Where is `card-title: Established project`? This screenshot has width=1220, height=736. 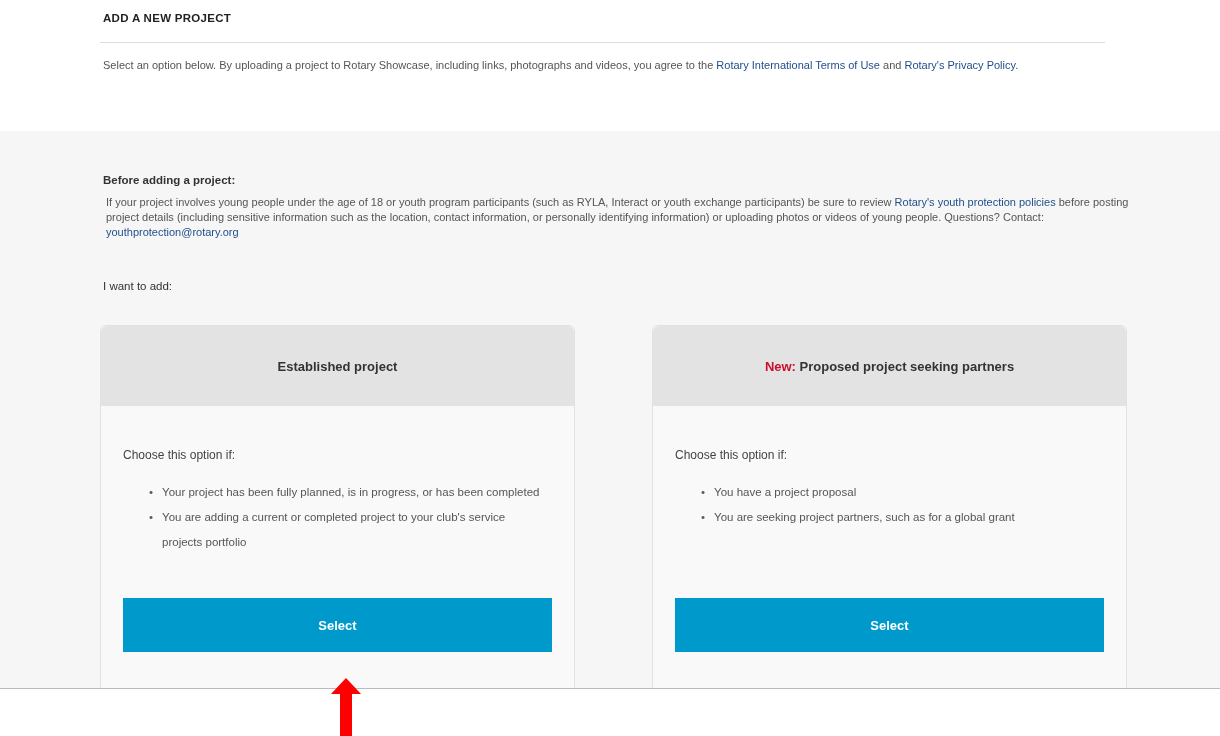
card-title: Established project is located at coordinates (337, 366).